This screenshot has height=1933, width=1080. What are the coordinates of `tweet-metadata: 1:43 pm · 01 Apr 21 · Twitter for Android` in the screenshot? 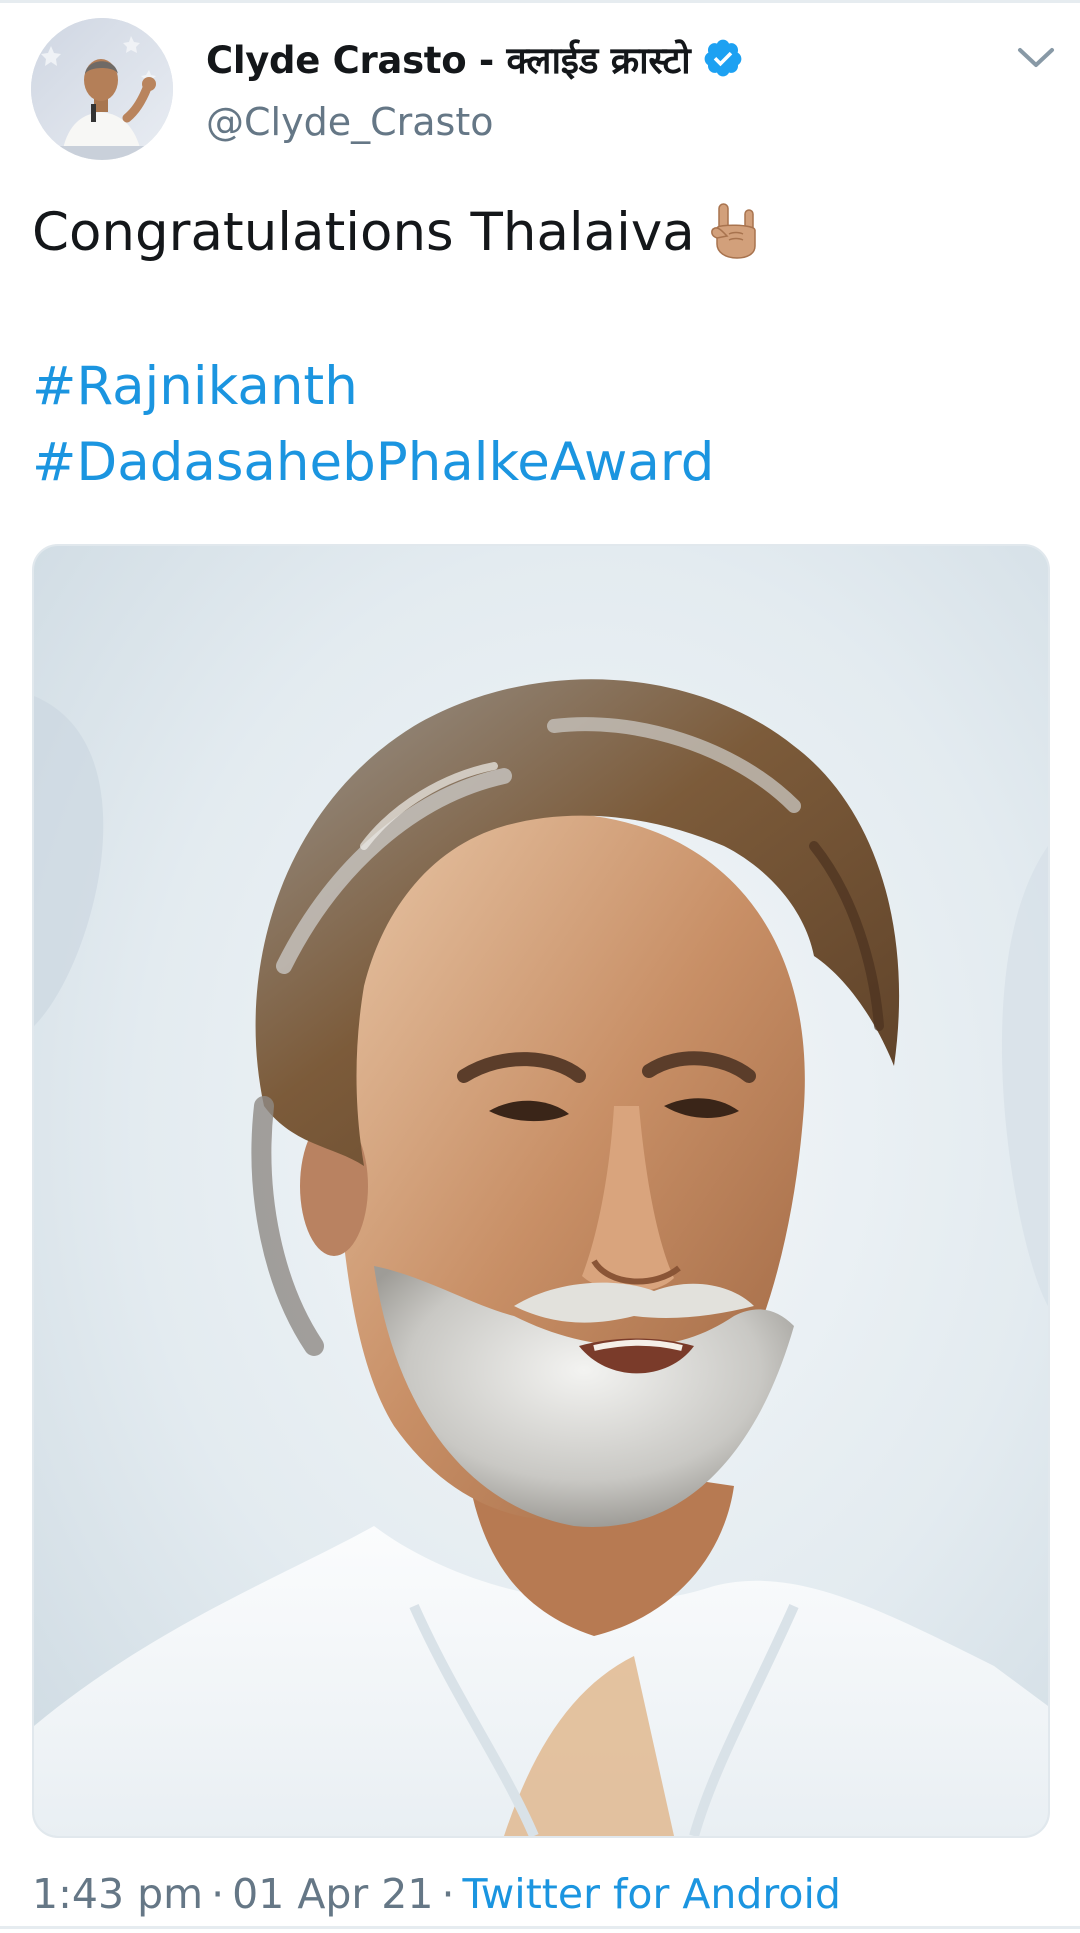 It's located at (436, 1894).